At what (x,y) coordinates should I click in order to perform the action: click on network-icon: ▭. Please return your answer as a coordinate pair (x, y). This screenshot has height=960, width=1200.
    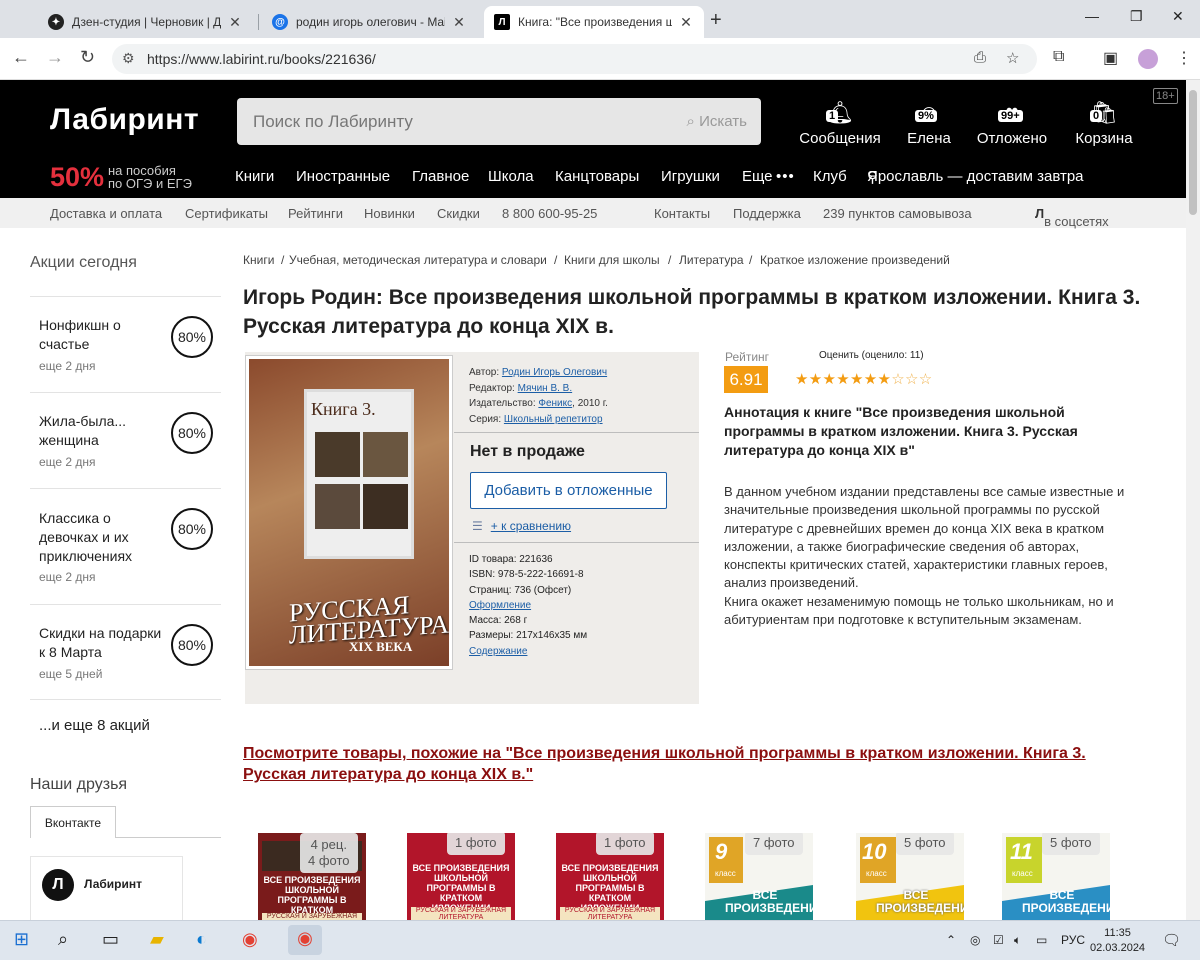
    Looking at the image, I should click on (1041, 940).